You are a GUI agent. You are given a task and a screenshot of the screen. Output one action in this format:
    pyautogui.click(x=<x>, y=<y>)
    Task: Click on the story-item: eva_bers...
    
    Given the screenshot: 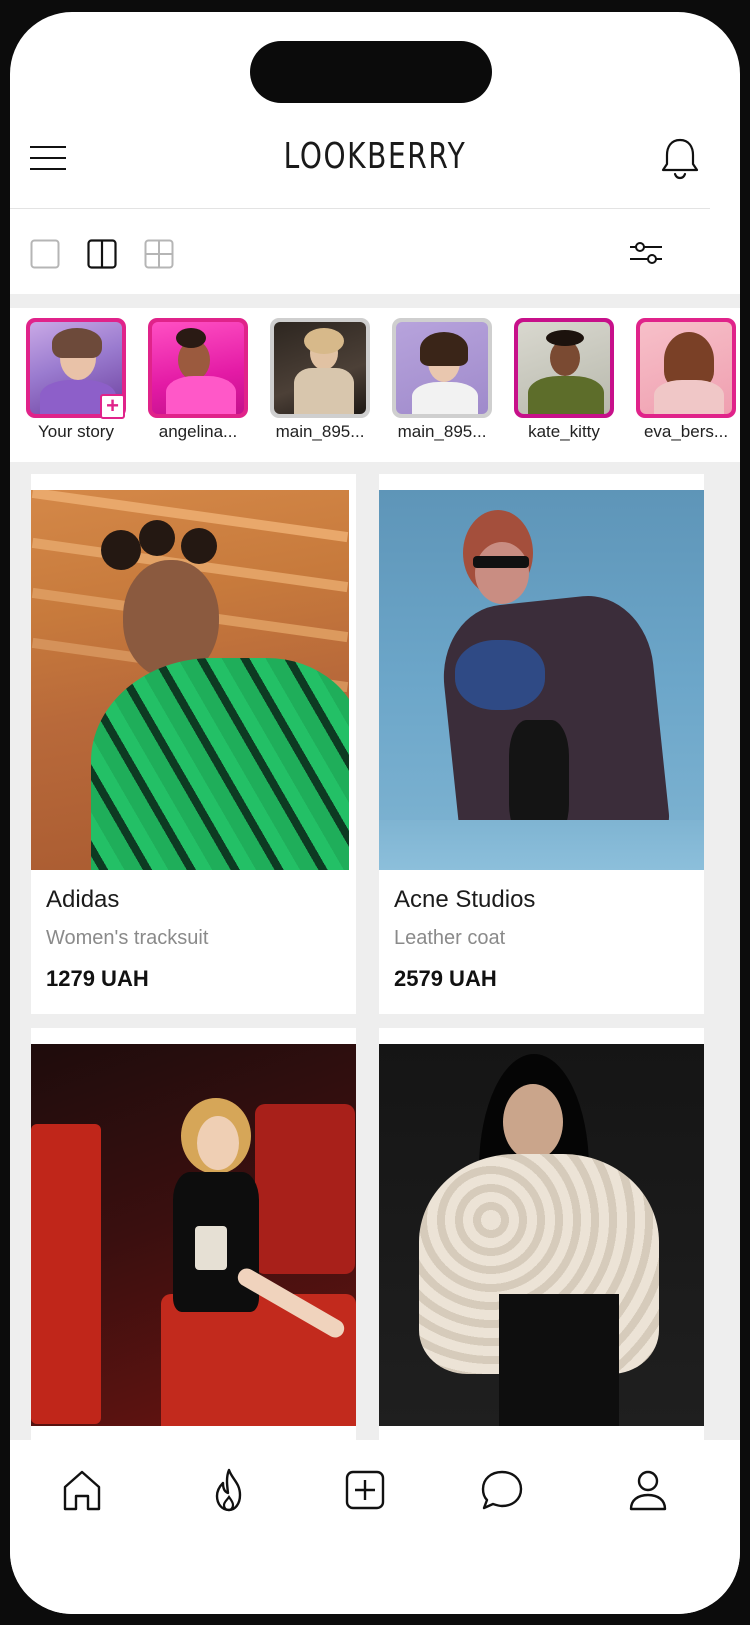 What is the action you would take?
    pyautogui.click(x=686, y=385)
    